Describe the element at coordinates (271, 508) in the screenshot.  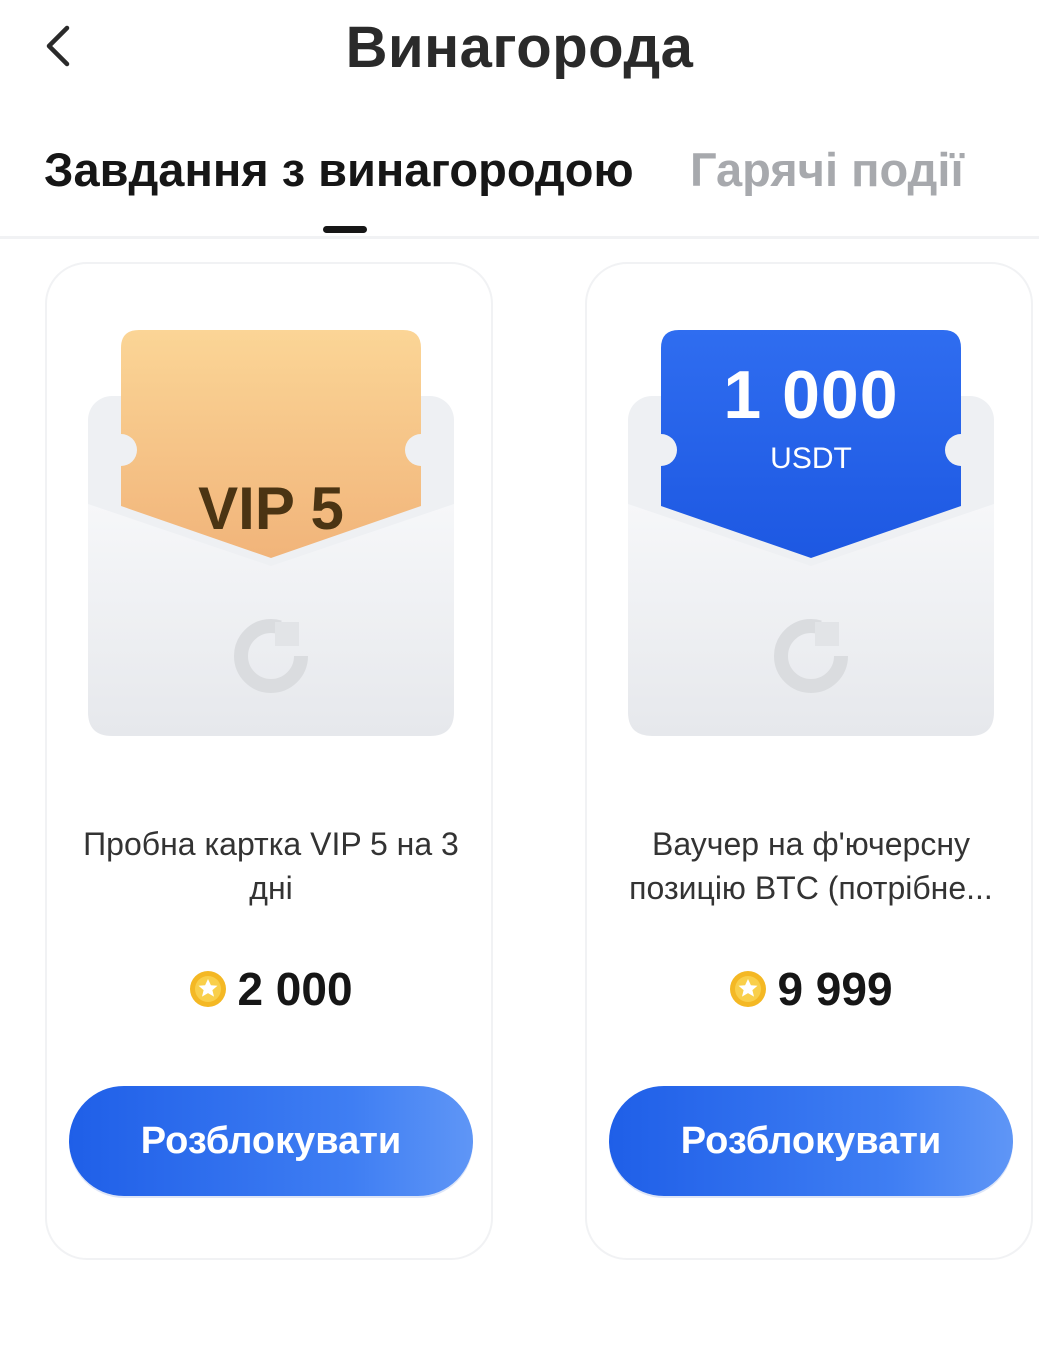
I see `vip-ticket-label: VIP 5` at that location.